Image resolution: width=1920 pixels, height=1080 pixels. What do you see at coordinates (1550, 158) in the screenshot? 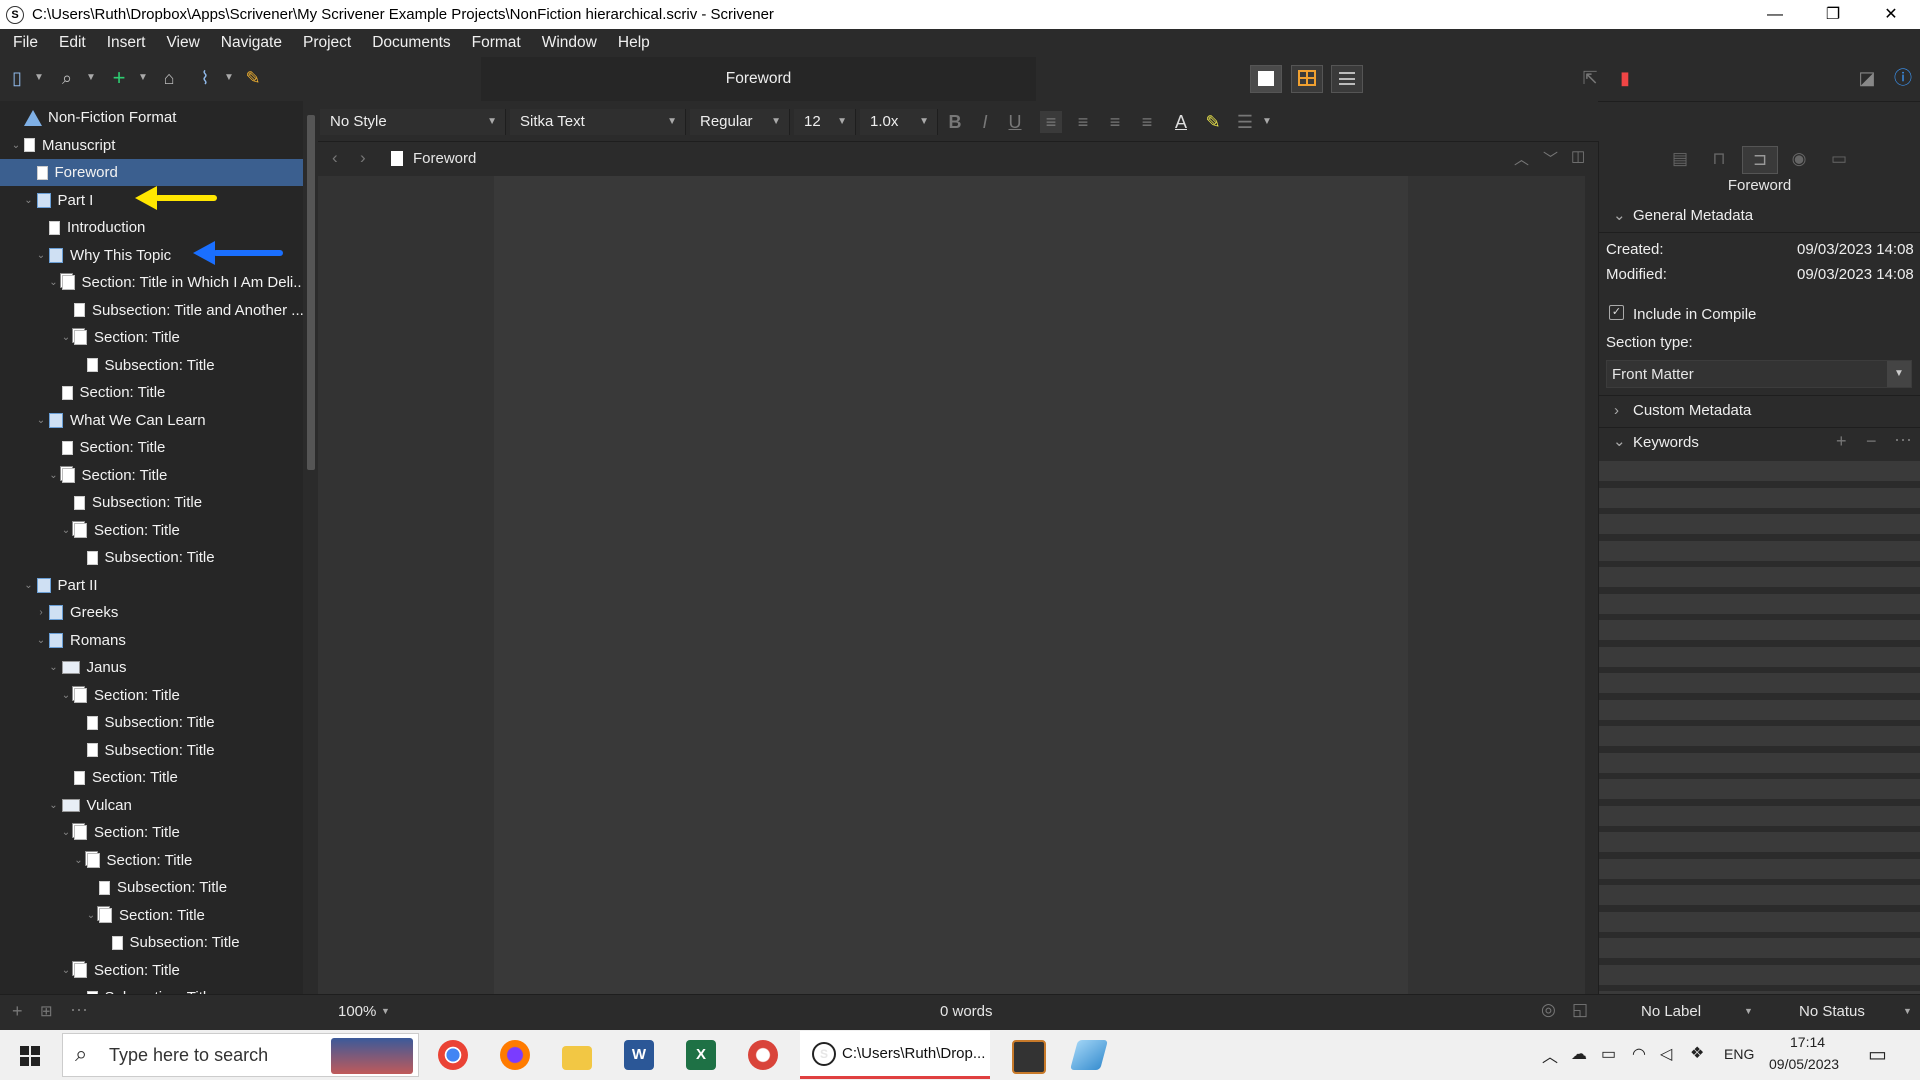
I see `next-document-icon: ﹀` at bounding box center [1550, 158].